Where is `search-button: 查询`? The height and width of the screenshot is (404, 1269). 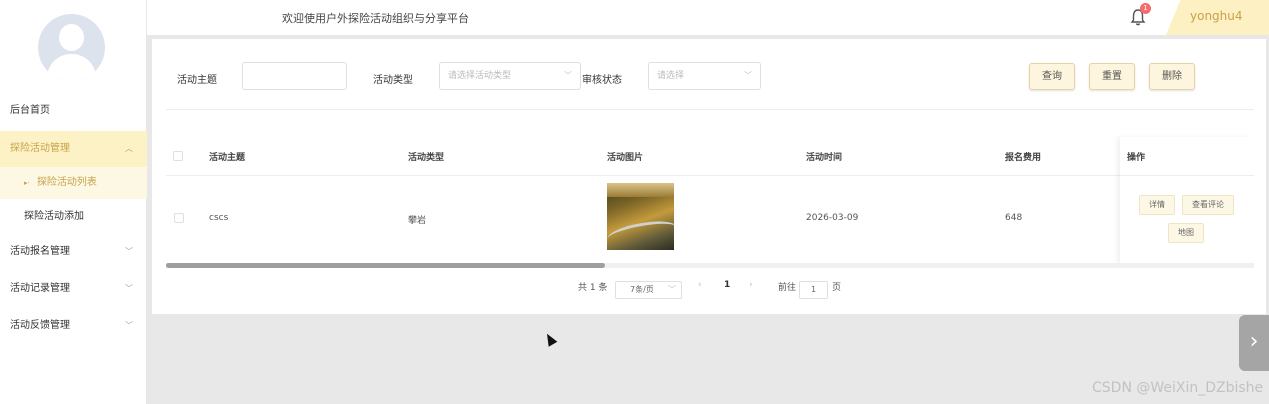
search-button: 查询 is located at coordinates (1052, 76).